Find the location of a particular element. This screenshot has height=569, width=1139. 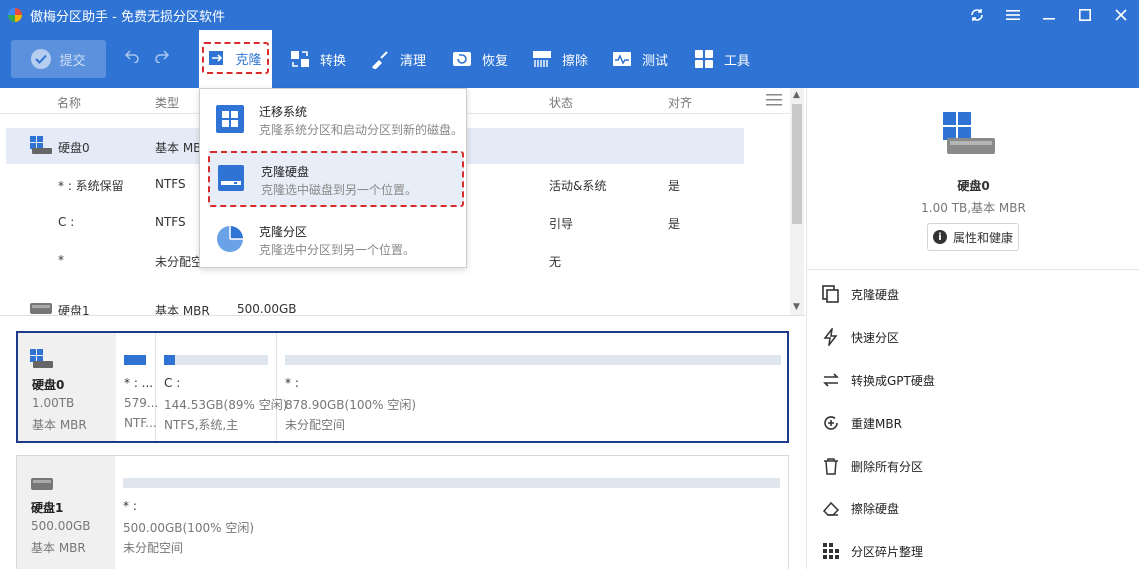

menu-item-clone-partition: 克隆分区 克隆选中分区到另一个位置。 is located at coordinates (336, 239).